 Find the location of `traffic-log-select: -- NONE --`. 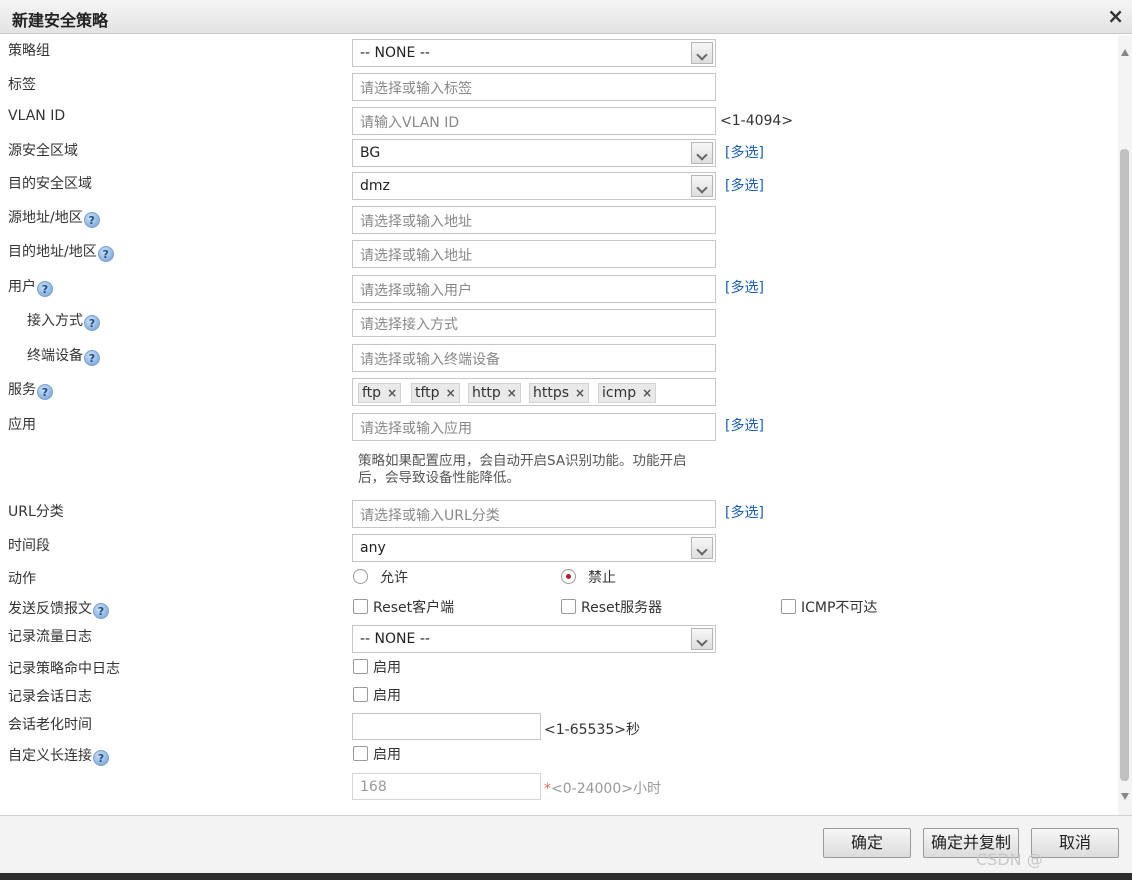

traffic-log-select: -- NONE -- is located at coordinates (534, 639).